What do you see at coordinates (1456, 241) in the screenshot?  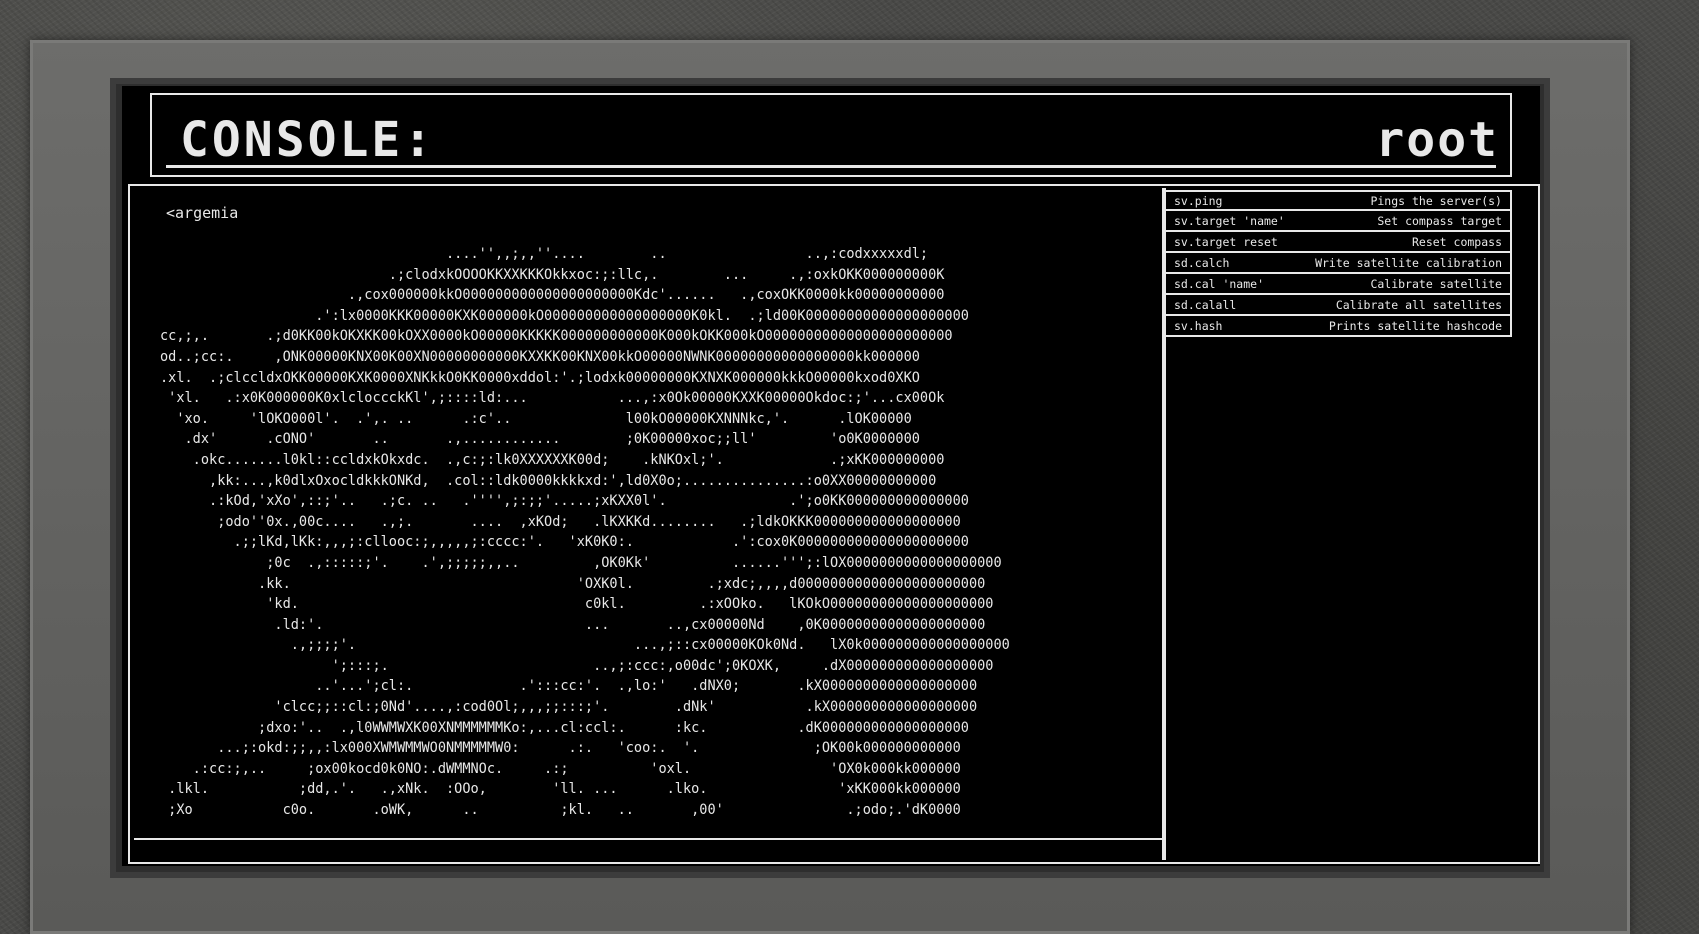 I see `command-description: Reset compass` at bounding box center [1456, 241].